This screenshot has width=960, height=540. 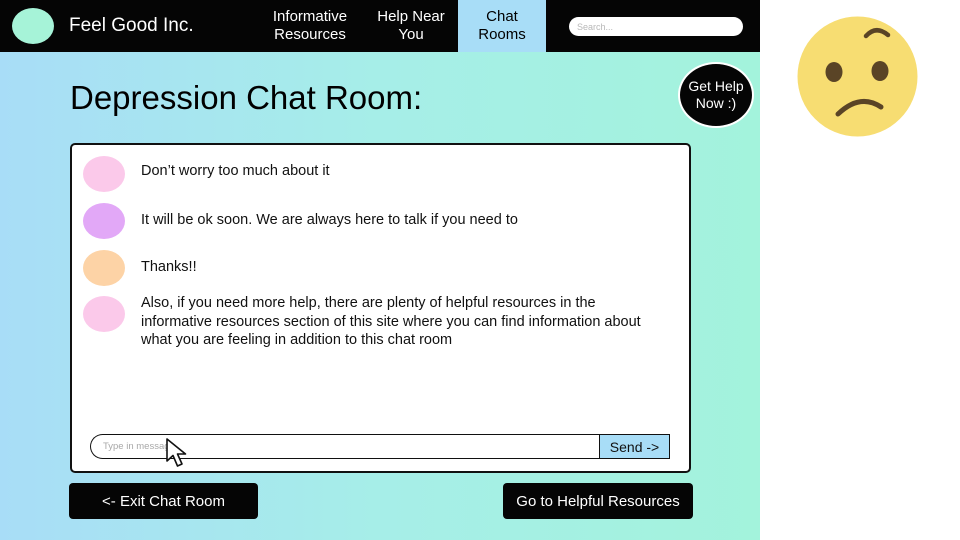 What do you see at coordinates (310, 16) in the screenshot?
I see `nav-label-line1: Informative` at bounding box center [310, 16].